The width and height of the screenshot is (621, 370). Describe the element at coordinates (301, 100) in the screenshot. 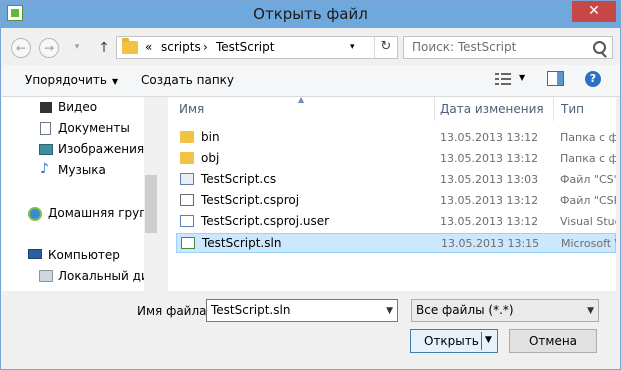

I see `sort-ascending-icon: ▲` at that location.